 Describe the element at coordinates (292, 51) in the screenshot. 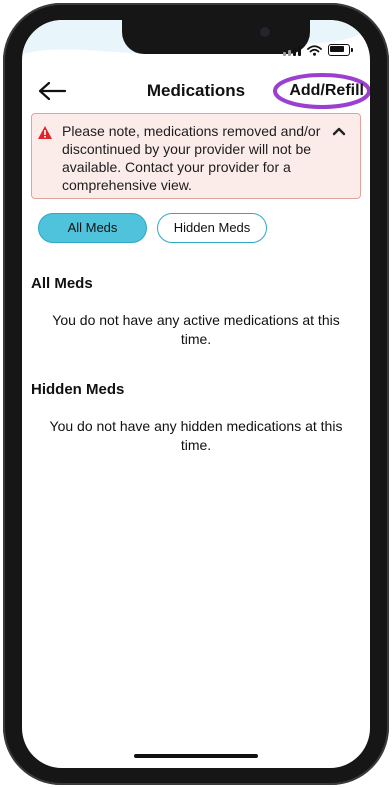

I see `signal-icon` at that location.